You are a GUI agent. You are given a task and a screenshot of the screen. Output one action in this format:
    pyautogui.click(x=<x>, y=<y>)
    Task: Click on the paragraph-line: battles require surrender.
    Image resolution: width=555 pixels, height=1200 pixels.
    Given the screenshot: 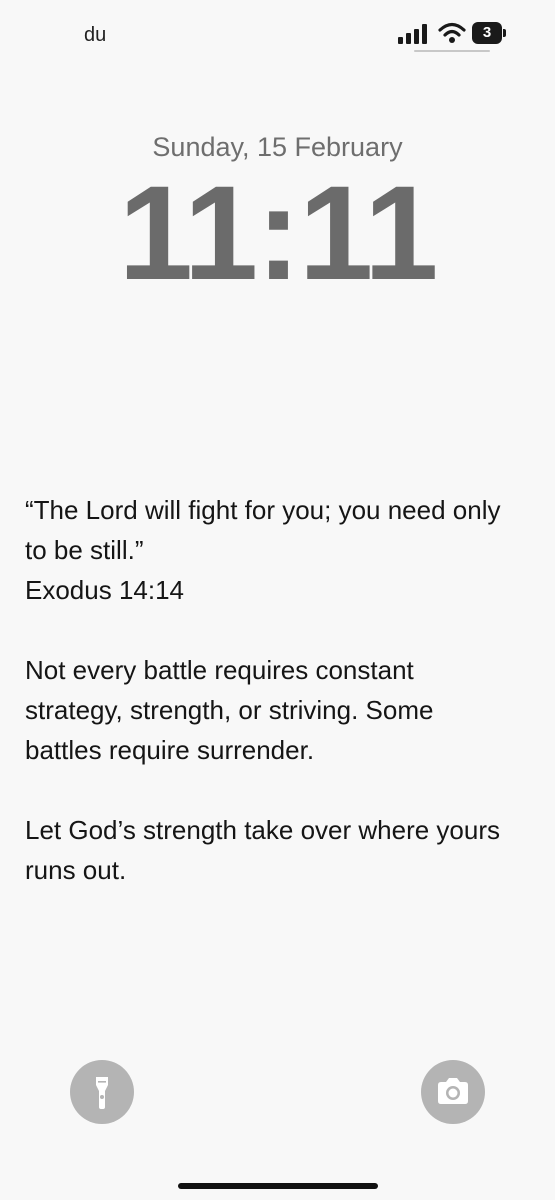 What is the action you would take?
    pyautogui.click(x=170, y=750)
    